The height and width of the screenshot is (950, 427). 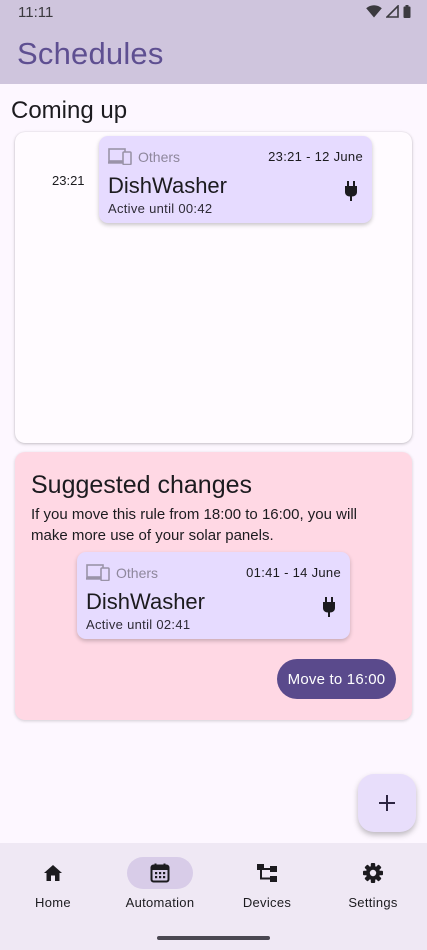 I want to click on home-icon, so click(x=53, y=873).